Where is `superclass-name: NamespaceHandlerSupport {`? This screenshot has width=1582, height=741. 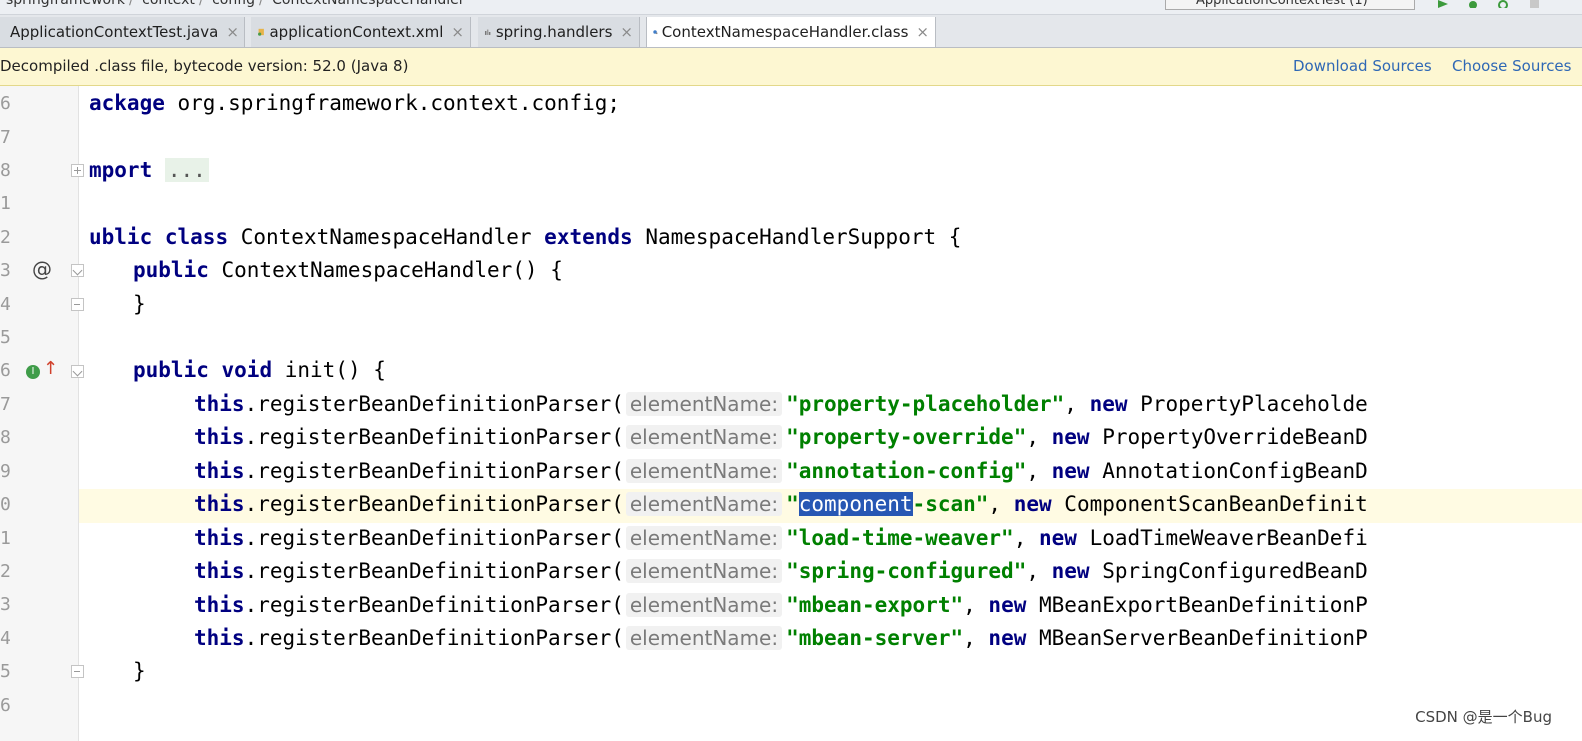 superclass-name: NamespaceHandlerSupport { is located at coordinates (797, 237).